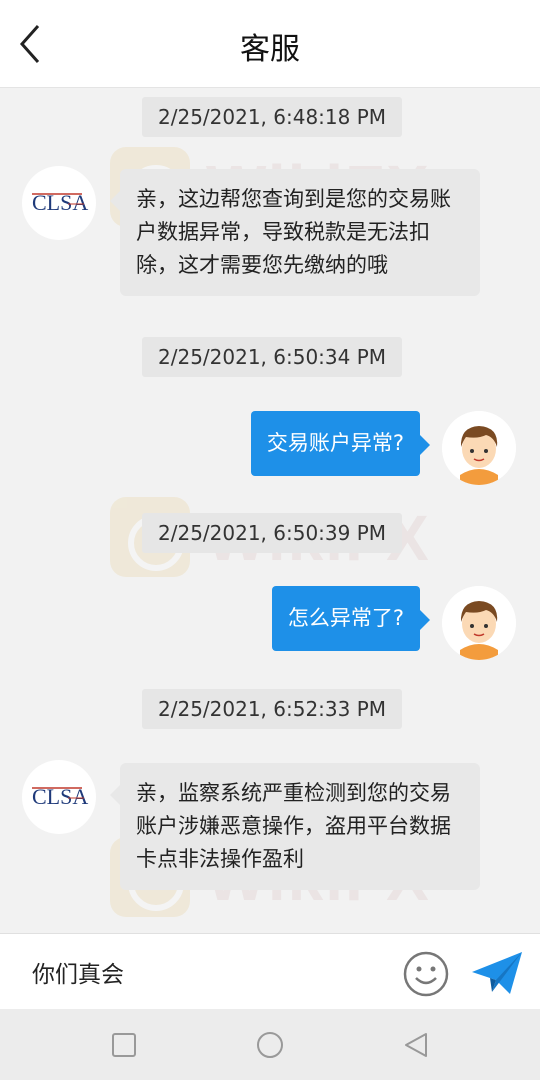 Image resolution: width=540 pixels, height=1080 pixels. I want to click on message-line: 亲，这边帮您查询到是您的交易账, so click(293, 199).